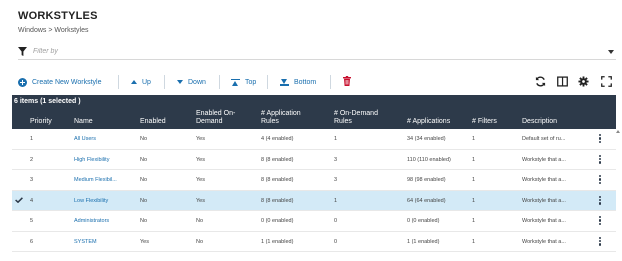 The height and width of the screenshot is (261, 622). I want to click on move-bottom-button: Bottom, so click(298, 82).